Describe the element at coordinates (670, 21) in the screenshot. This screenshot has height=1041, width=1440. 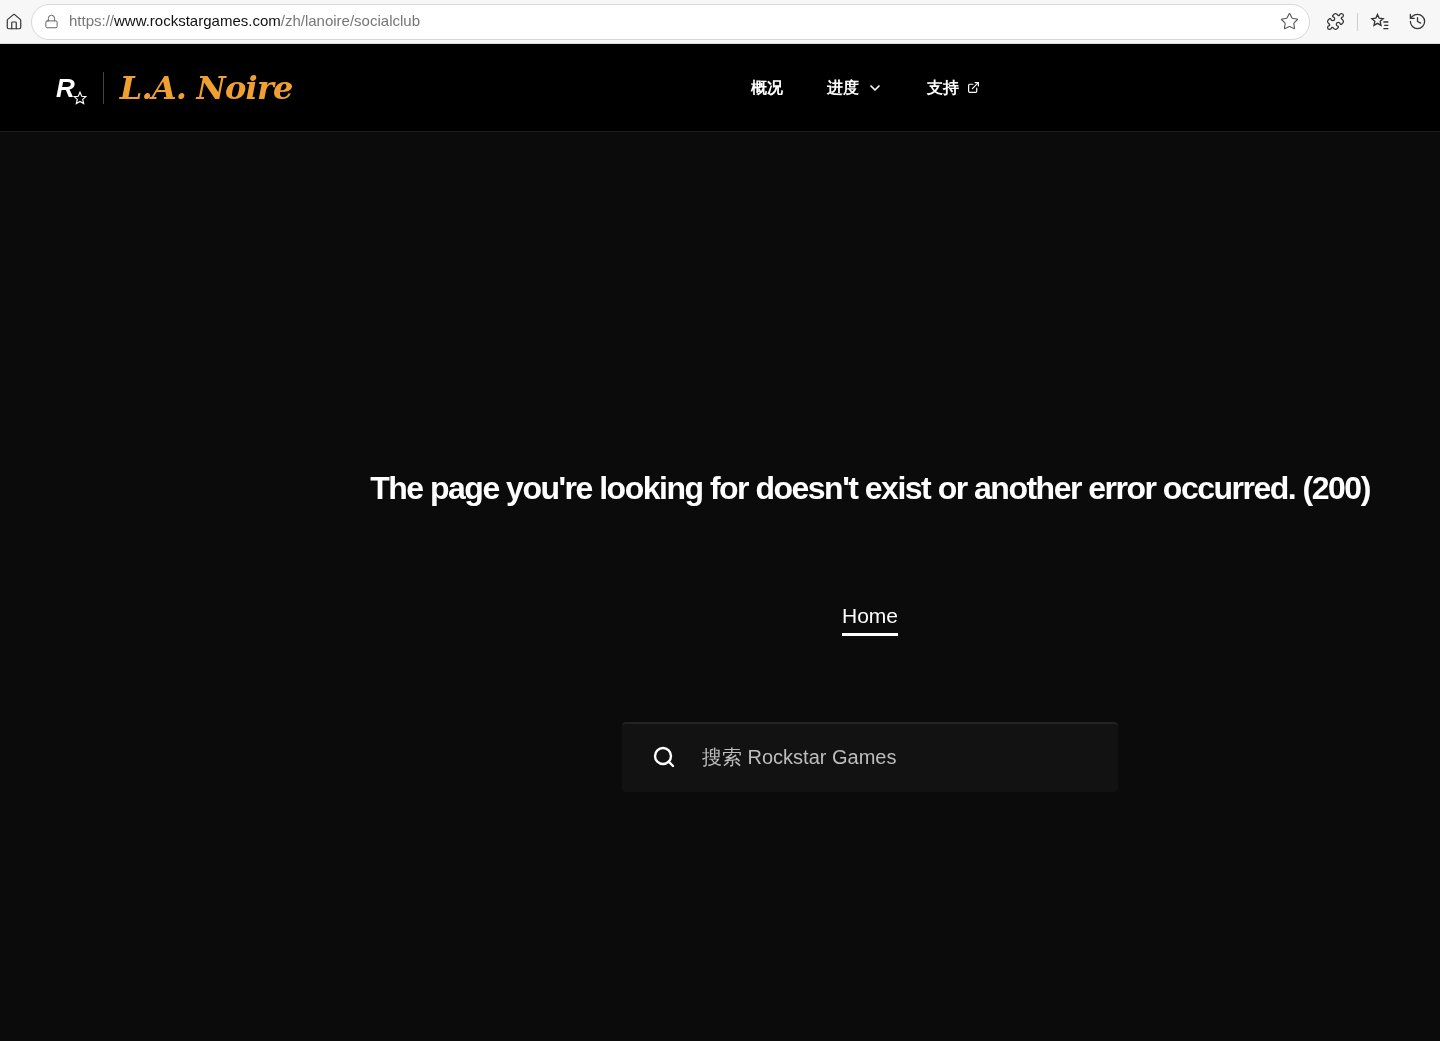
I see `address-bar: https://www.rockstargames.com/zh/lanoire/socialclub` at that location.